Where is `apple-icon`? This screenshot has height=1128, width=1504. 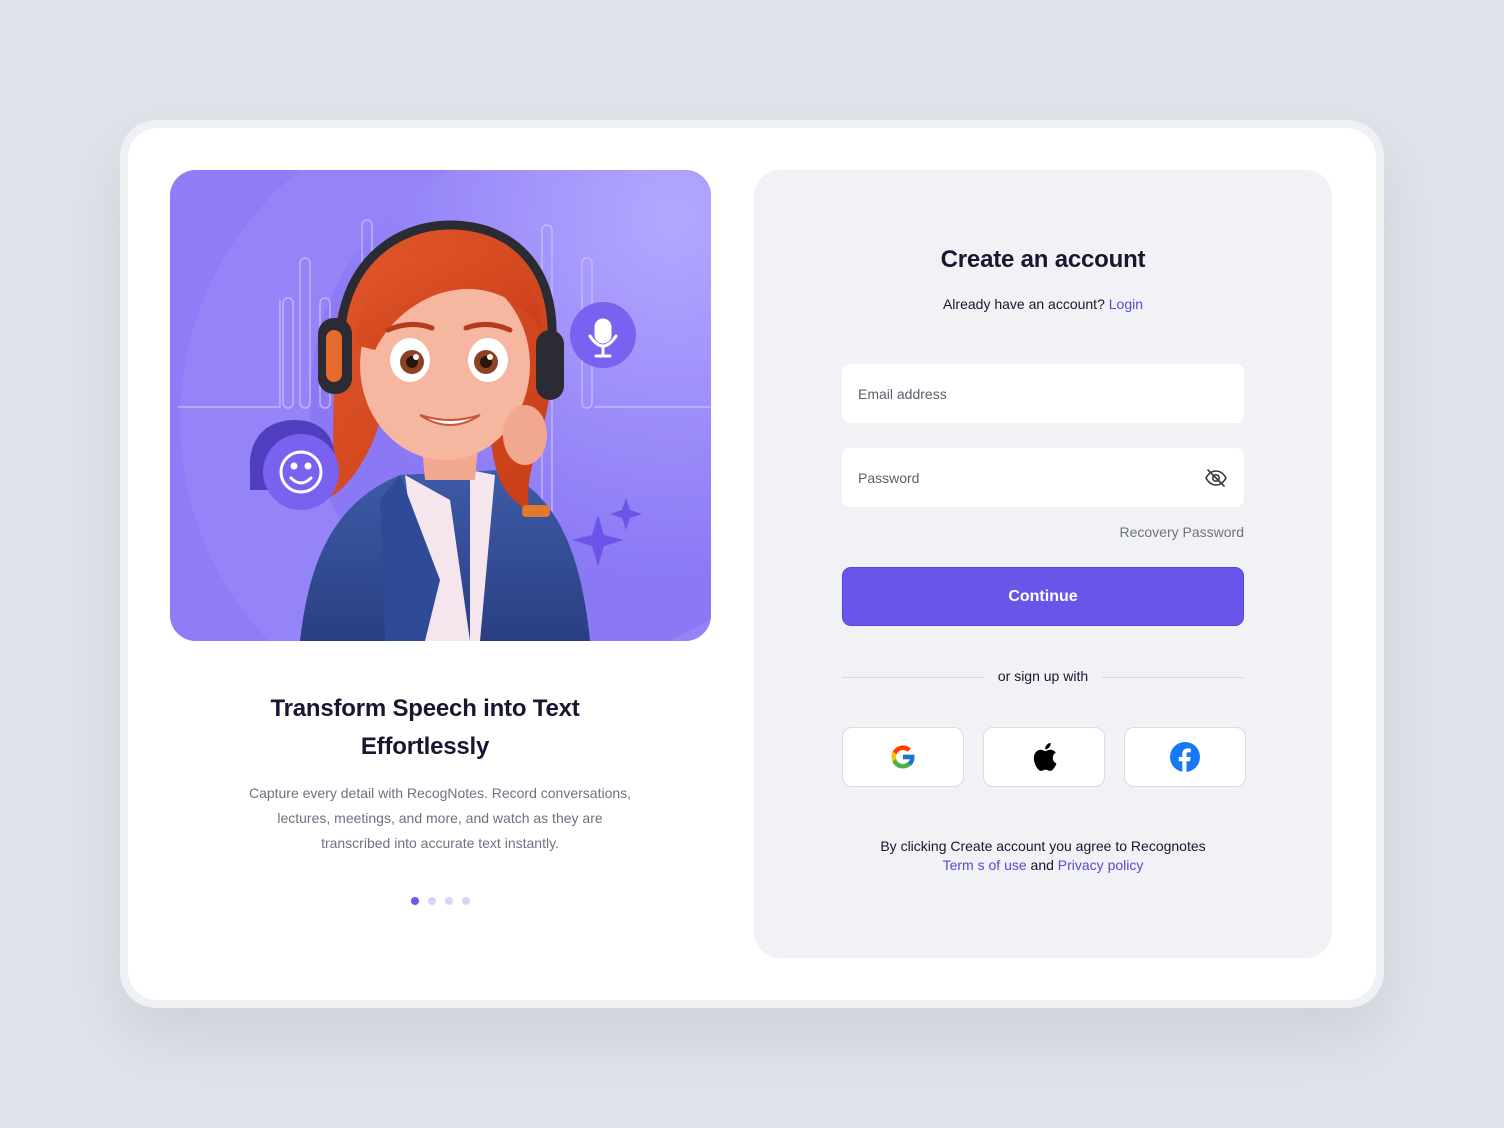
apple-icon is located at coordinates (1045, 756).